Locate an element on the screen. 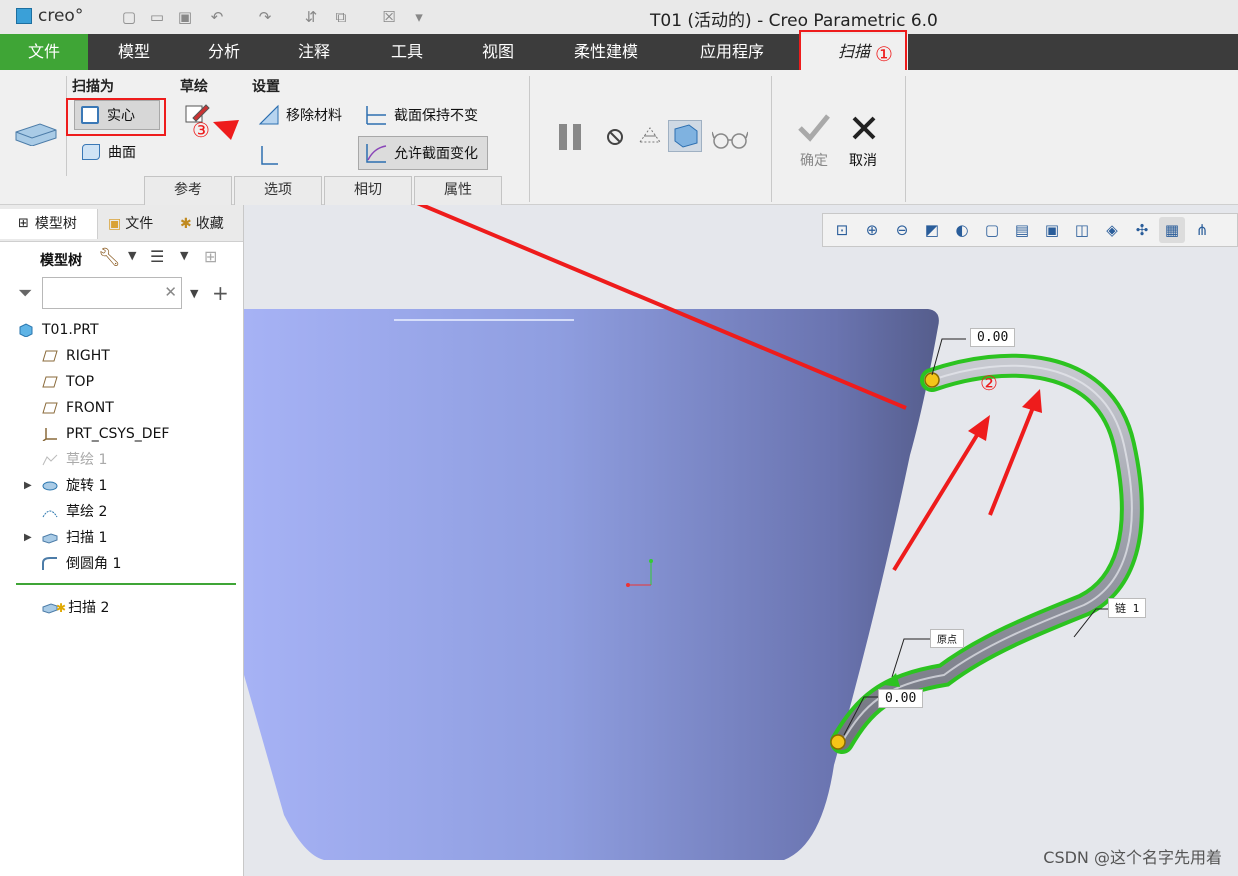 Image resolution: width=1238 pixels, height=876 pixels. tree-item-label: PRT_CSYS_DEF is located at coordinates (118, 434).